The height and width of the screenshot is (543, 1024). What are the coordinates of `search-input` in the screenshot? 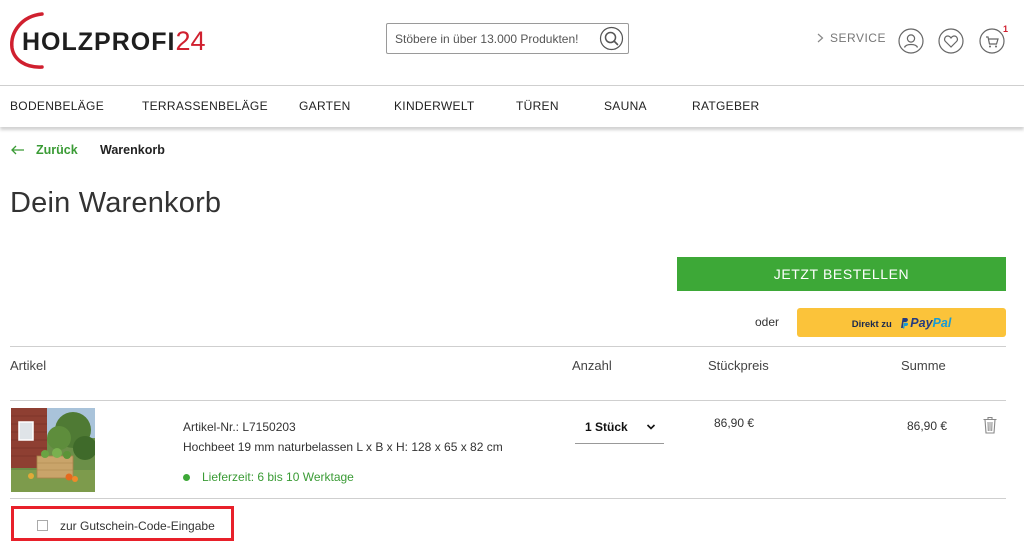 It's located at (495, 39).